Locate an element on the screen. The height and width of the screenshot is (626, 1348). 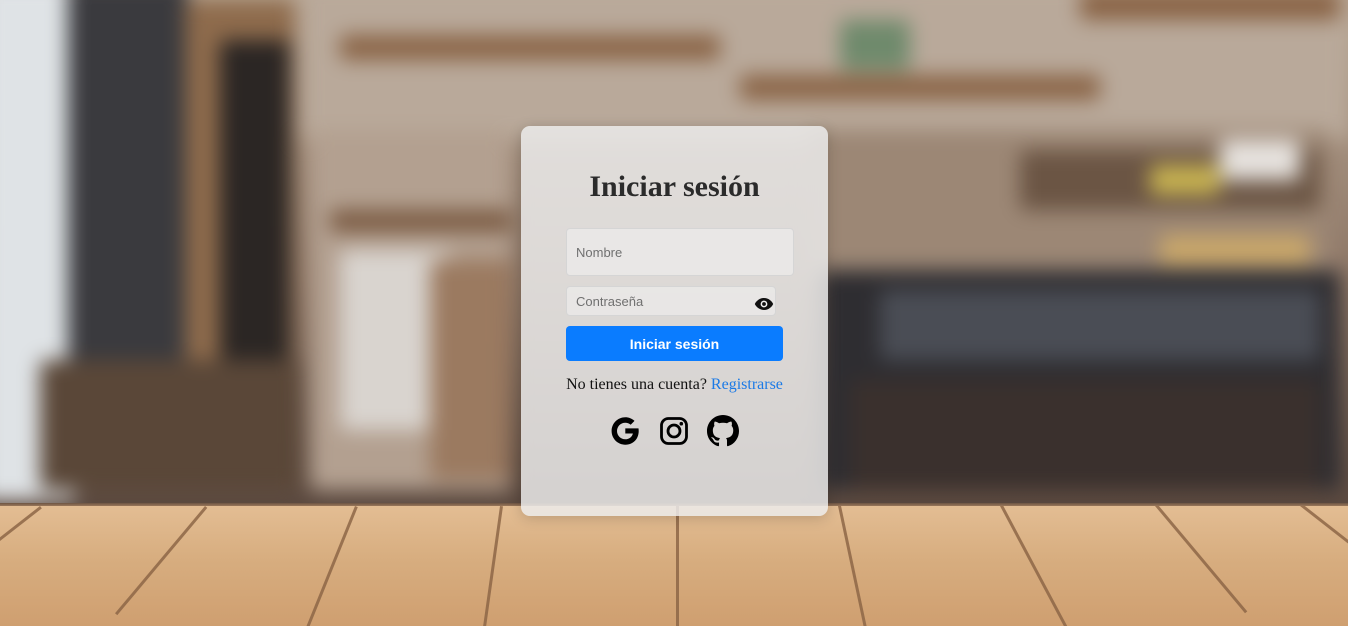
github-icon is located at coordinates (723, 431).